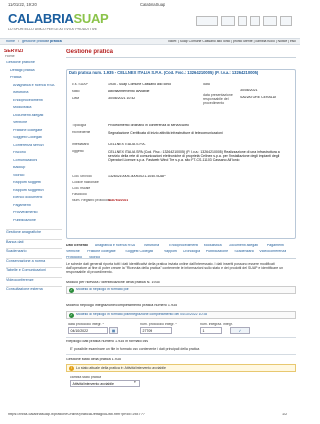  I want to click on sidebar-item: Comunicazioni, so click(41, 161).